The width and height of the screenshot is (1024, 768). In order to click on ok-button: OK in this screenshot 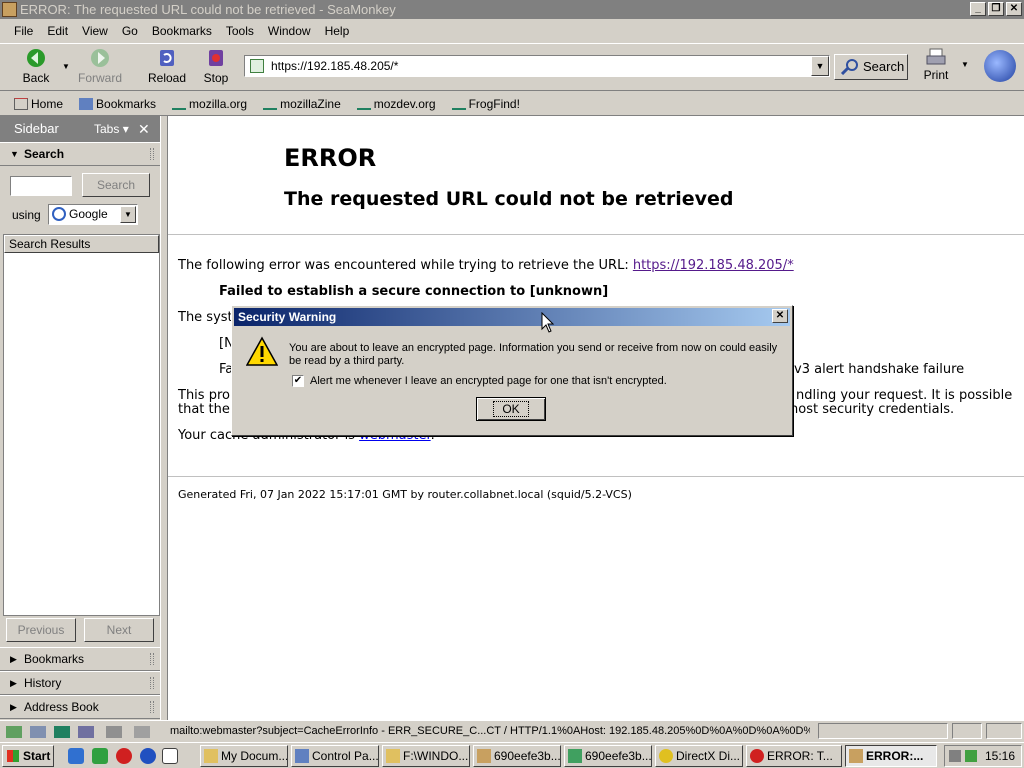, I will do `click(511, 409)`.